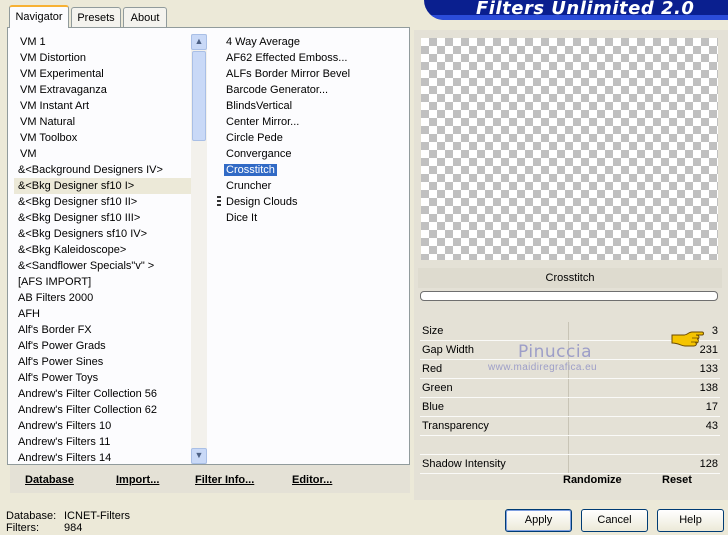 The image size is (728, 535). I want to click on parameter-value: 3, so click(714, 331).